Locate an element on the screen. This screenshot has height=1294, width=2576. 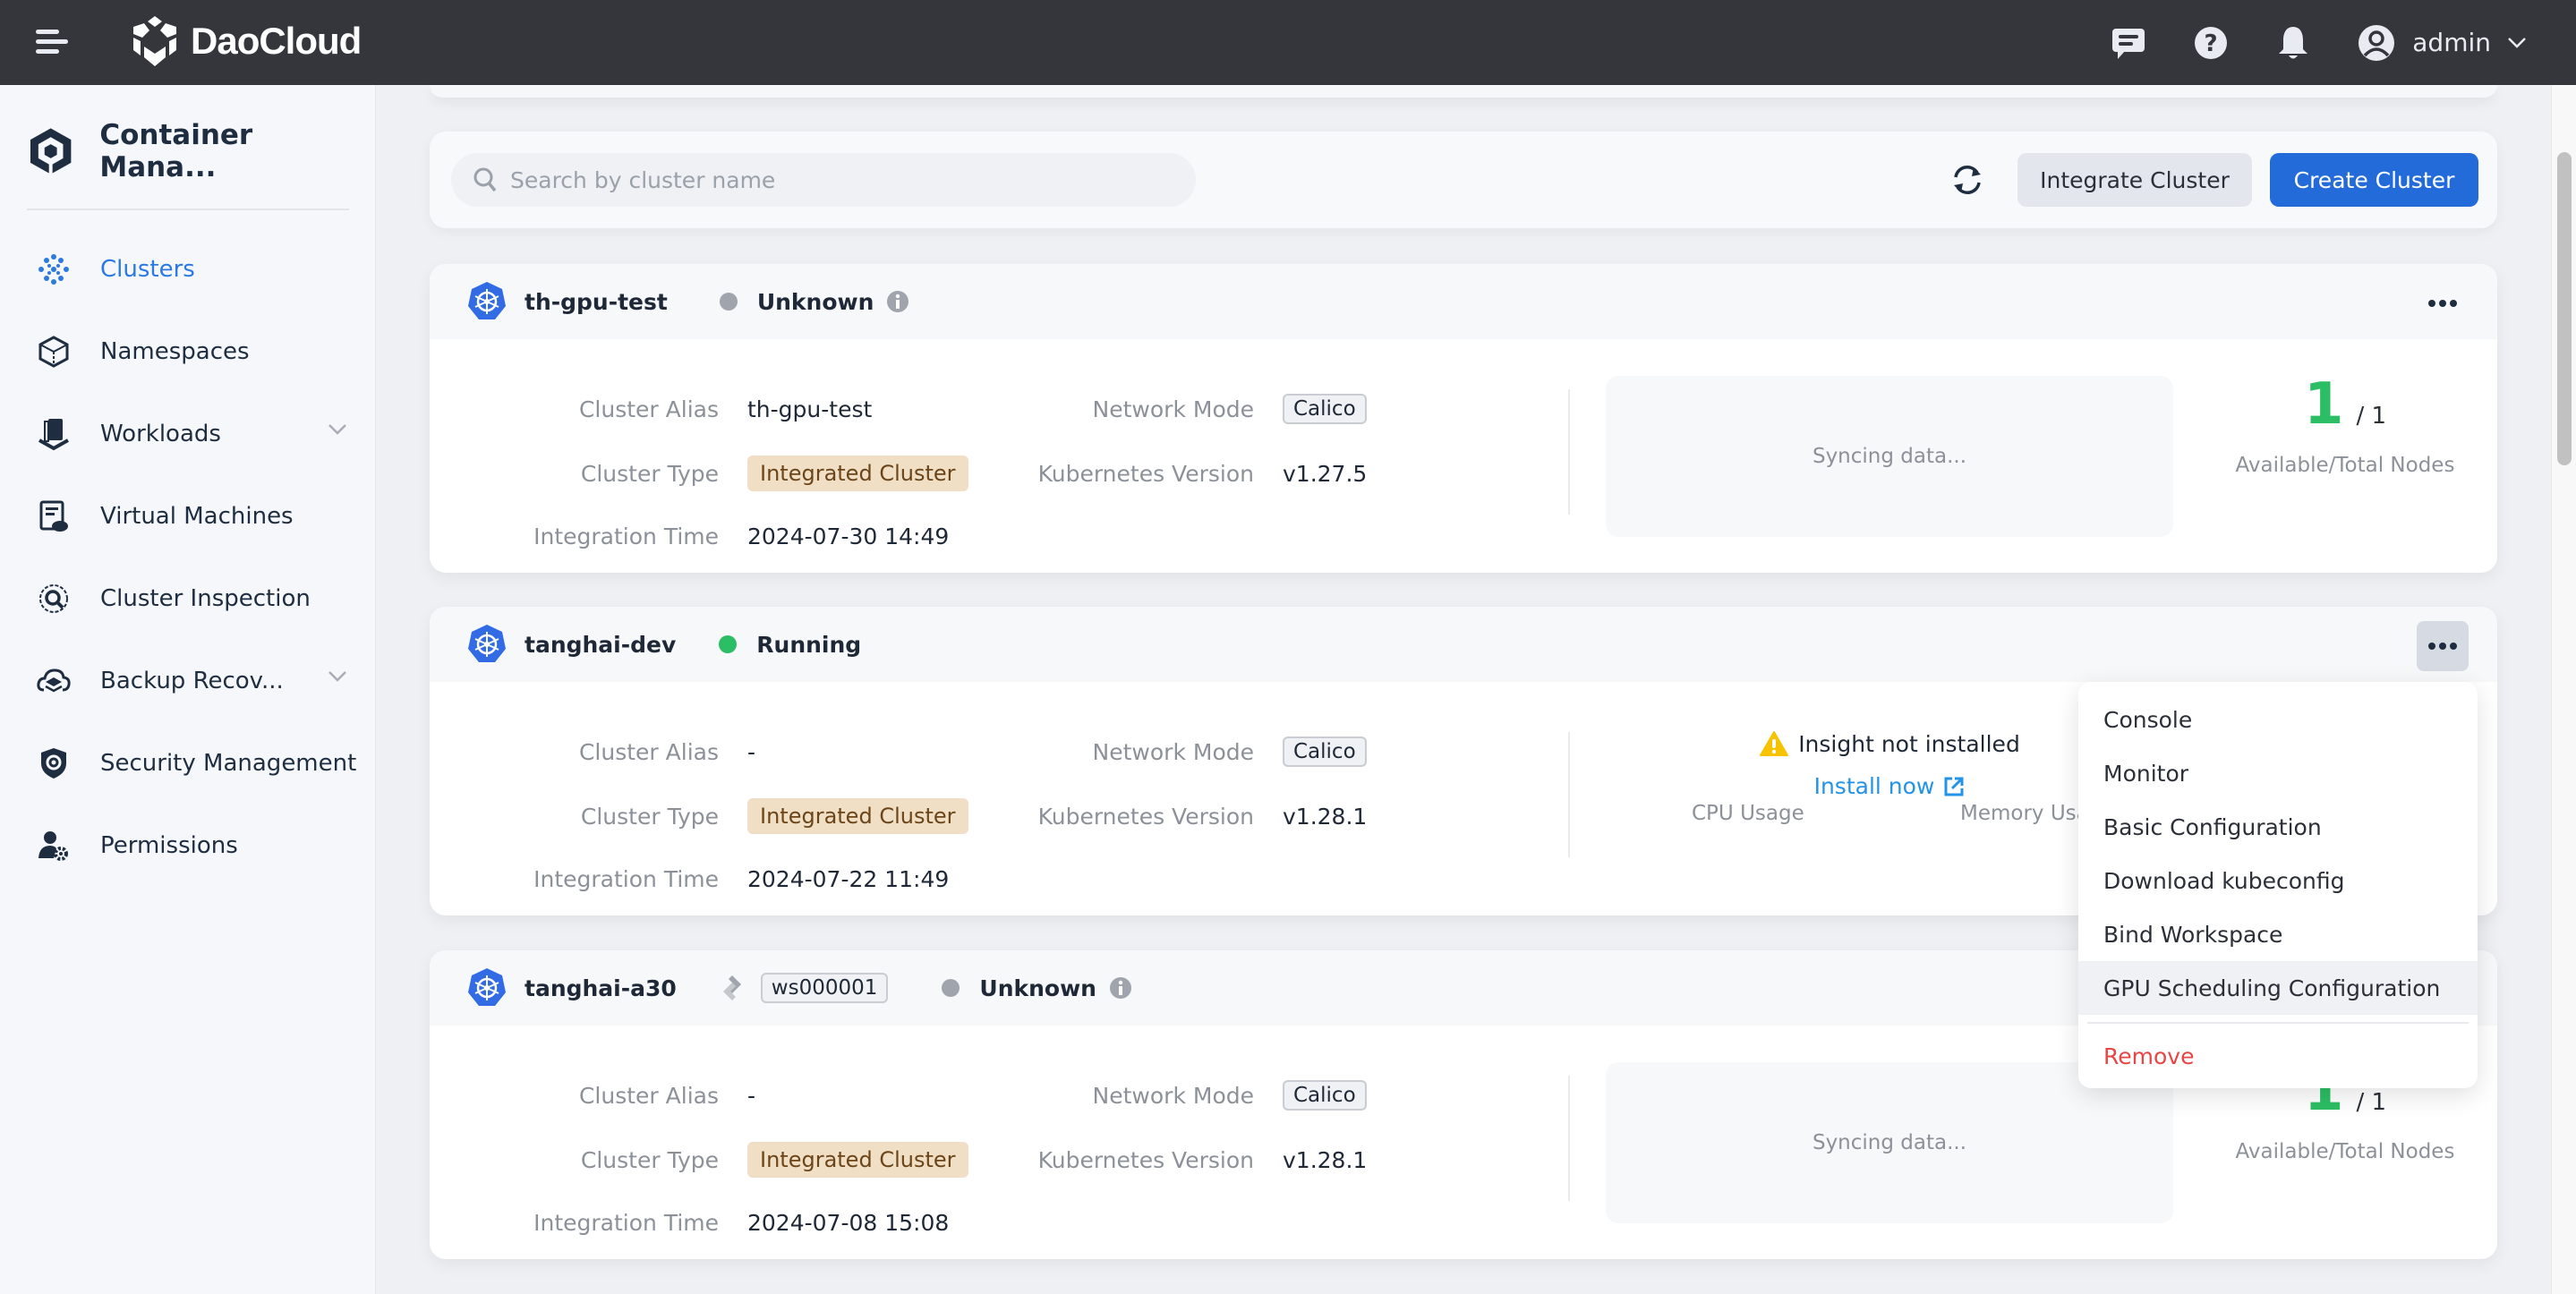
search-icon is located at coordinates (485, 179).